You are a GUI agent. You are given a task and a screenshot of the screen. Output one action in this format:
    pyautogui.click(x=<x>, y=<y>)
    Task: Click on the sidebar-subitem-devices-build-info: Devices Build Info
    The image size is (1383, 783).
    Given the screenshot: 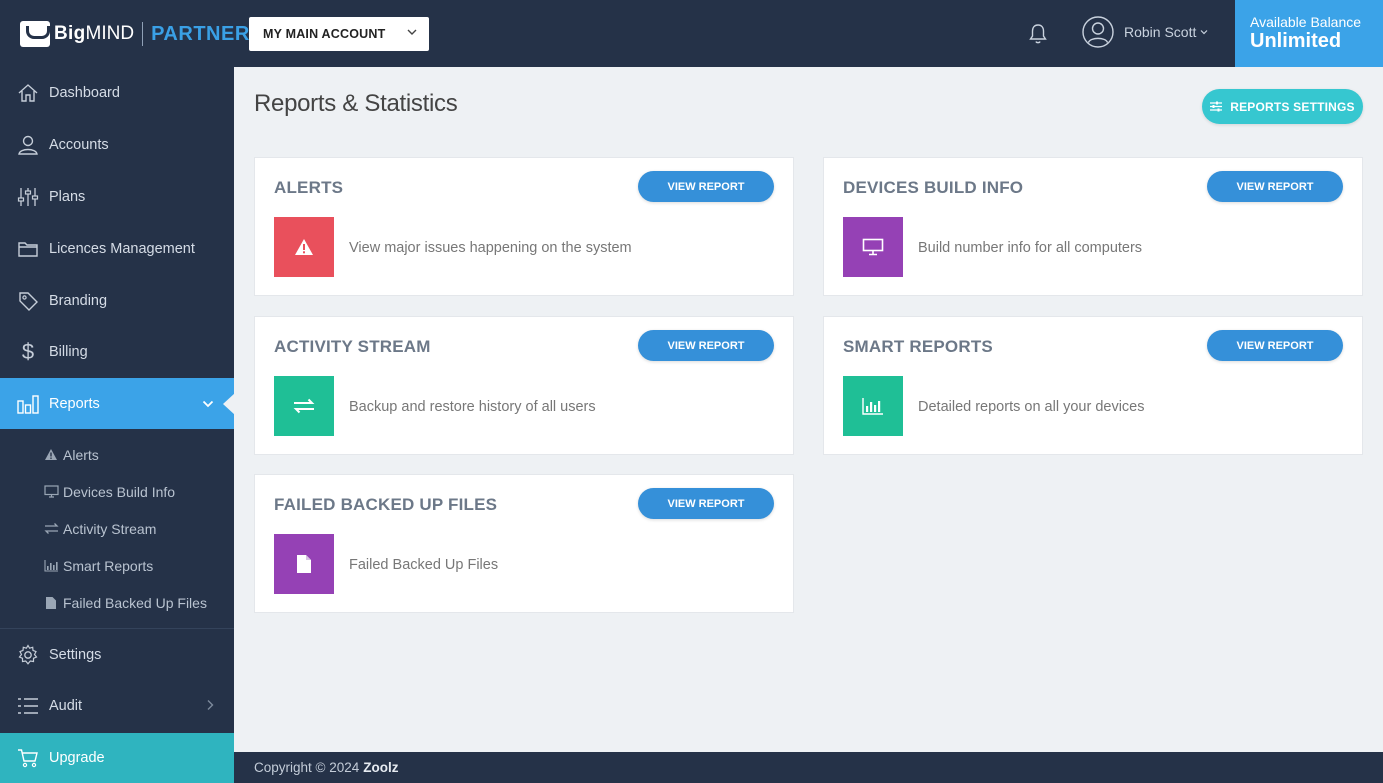 What is the action you would take?
    pyautogui.click(x=117, y=491)
    